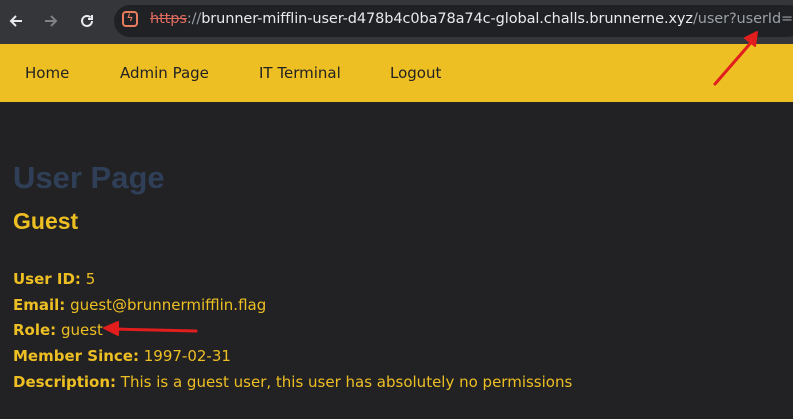 The image size is (793, 419). I want to click on annotation-arrow-url-icon, so click(735, 58).